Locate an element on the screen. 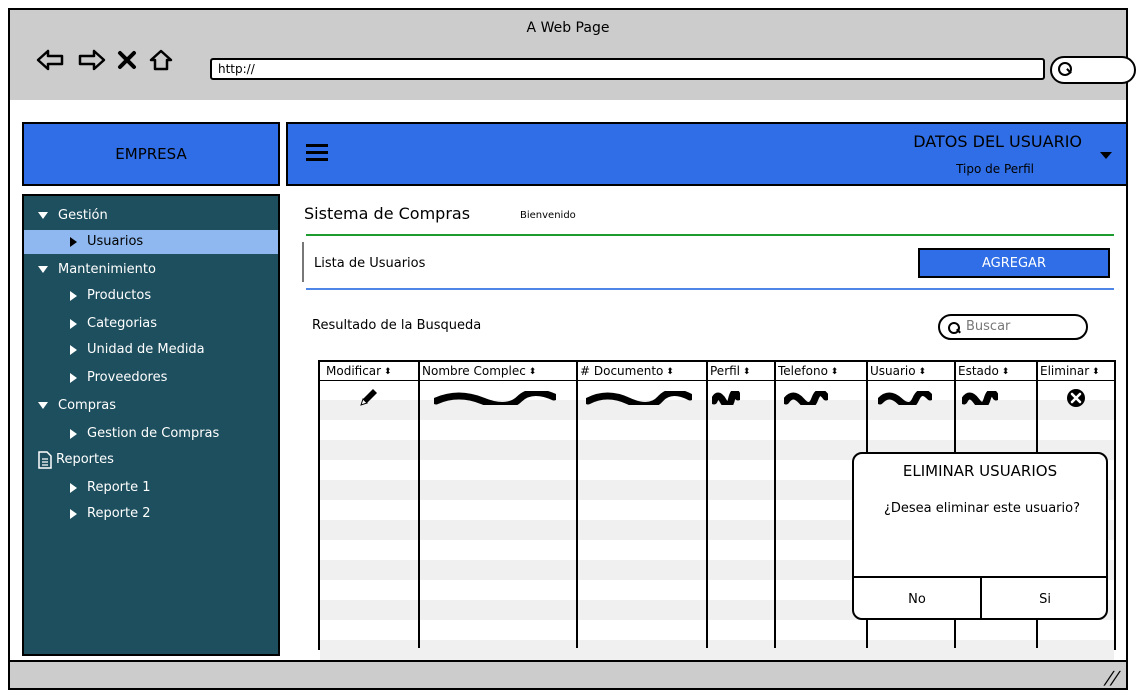 The width and height of the screenshot is (1136, 690). column-header: Modificar ⬍ is located at coordinates (372, 372).